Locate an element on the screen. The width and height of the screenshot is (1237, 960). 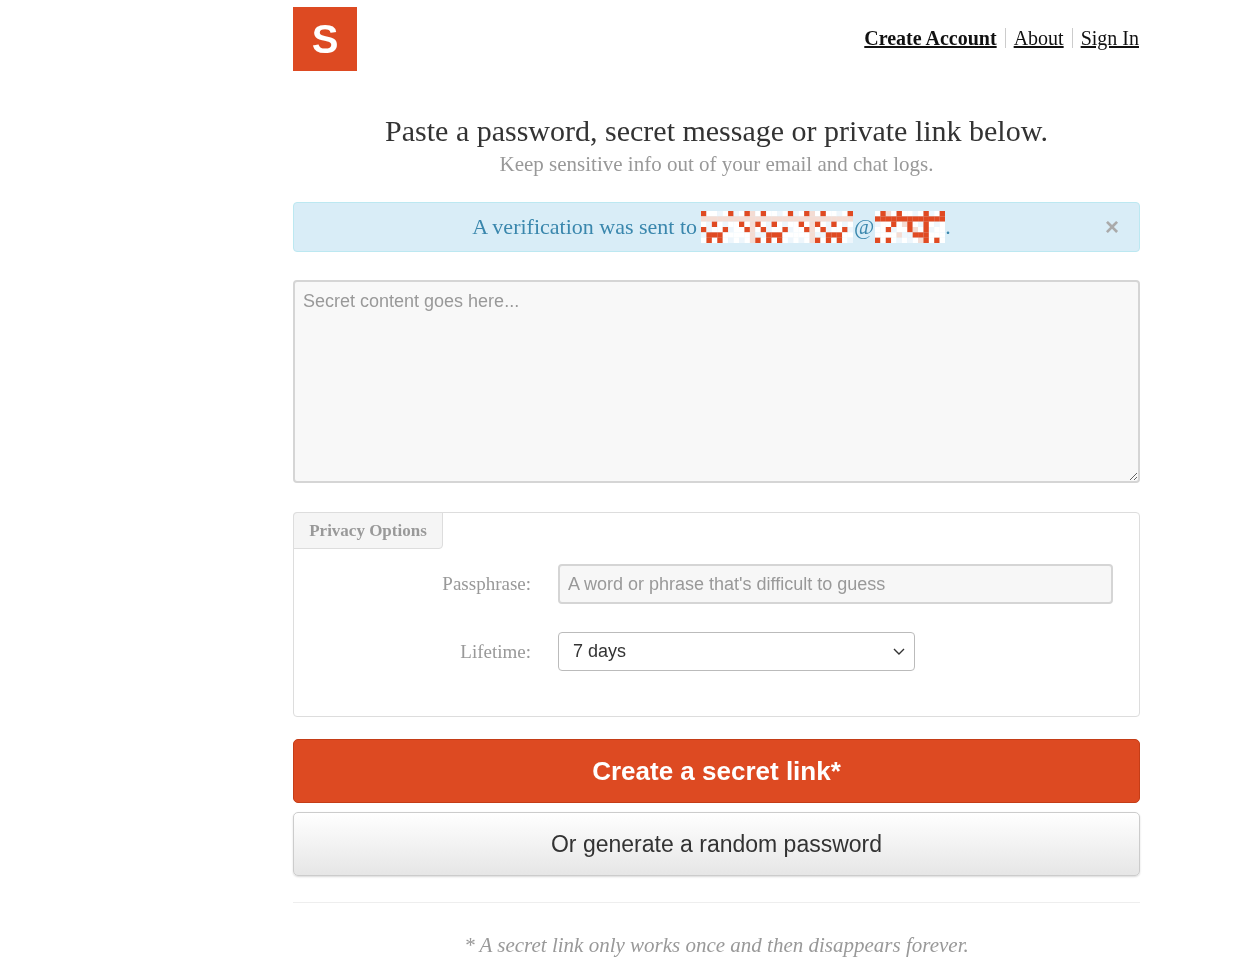
nav-link: About is located at coordinates (1038, 38).